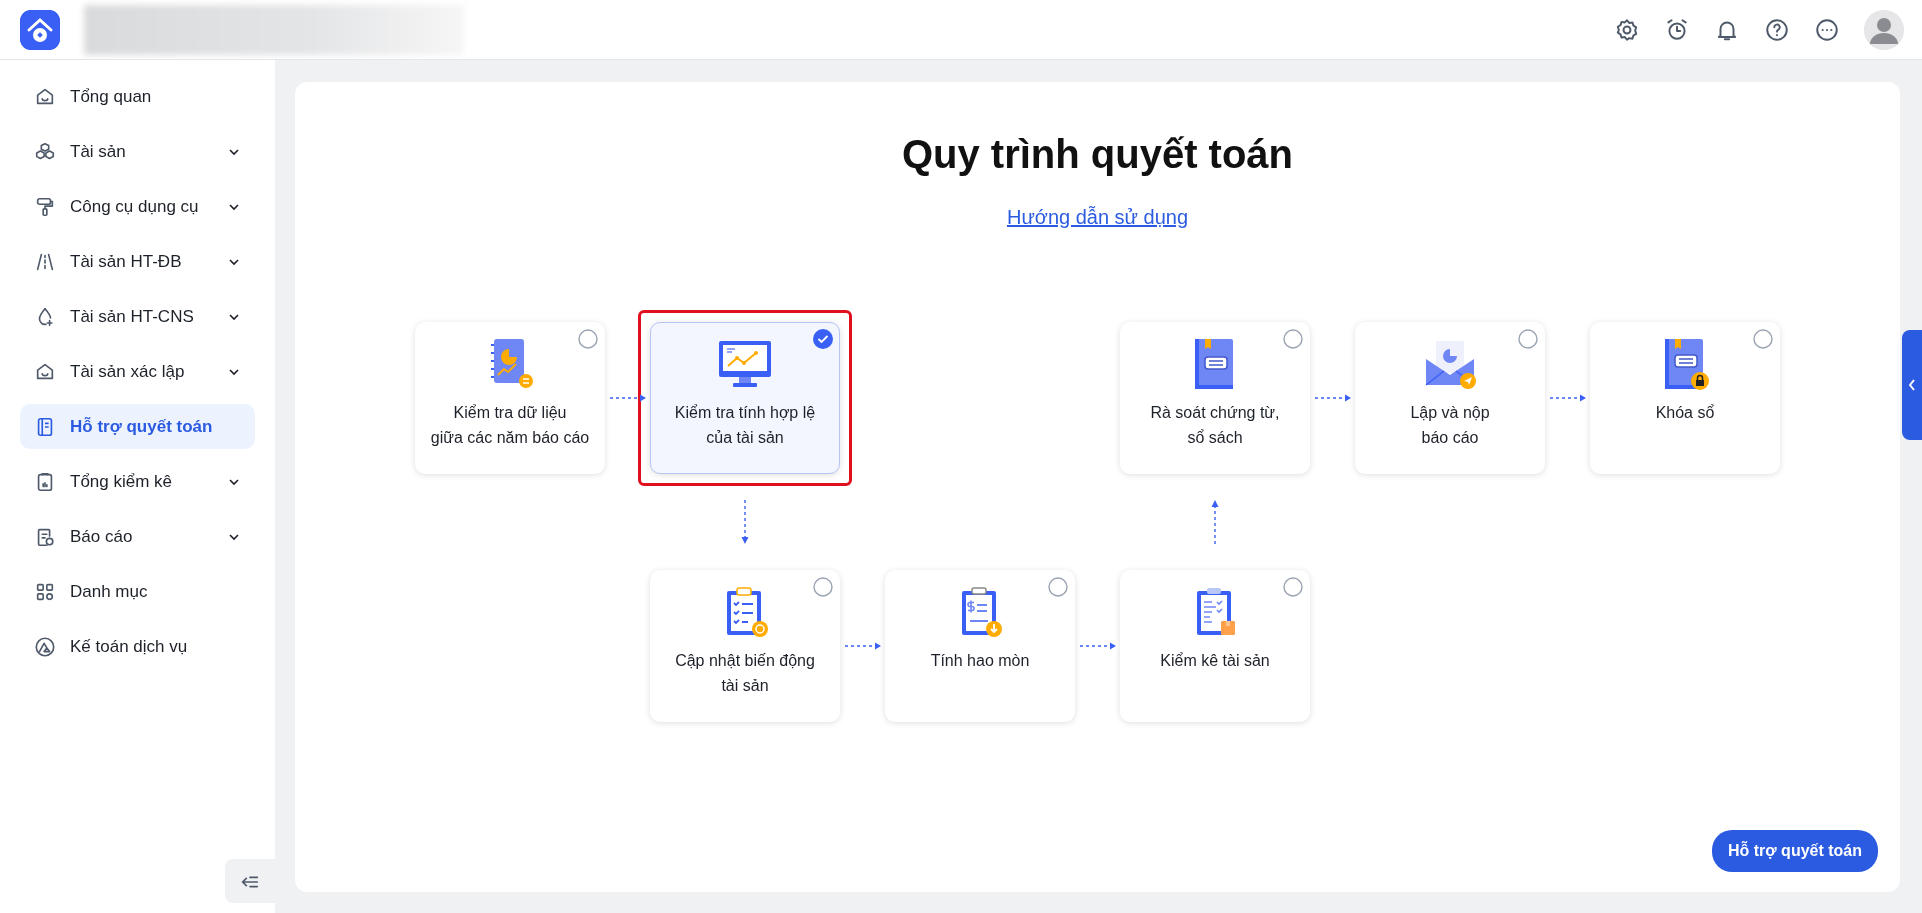  I want to click on step-label: Lập và nộp báo cáo, so click(1450, 425).